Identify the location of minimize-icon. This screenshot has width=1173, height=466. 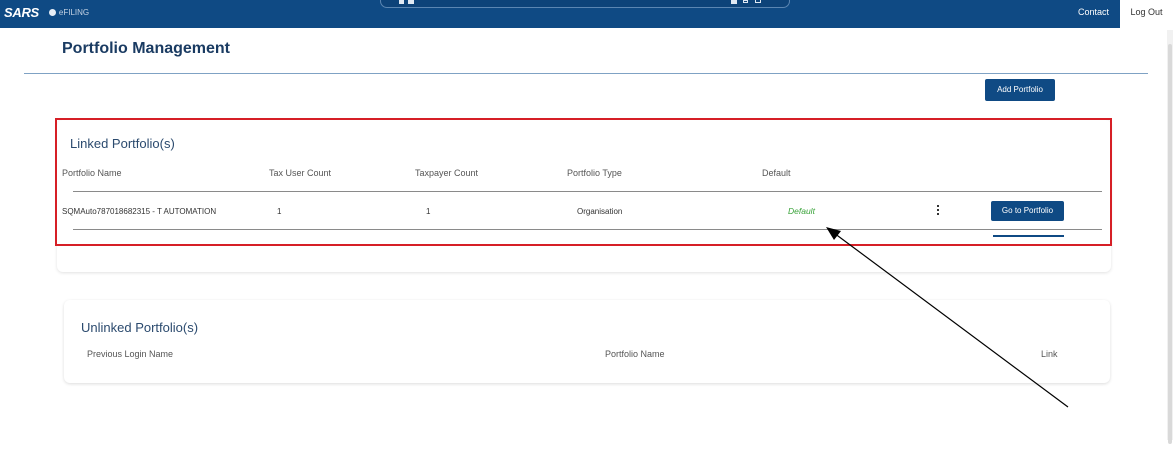
(745, 1).